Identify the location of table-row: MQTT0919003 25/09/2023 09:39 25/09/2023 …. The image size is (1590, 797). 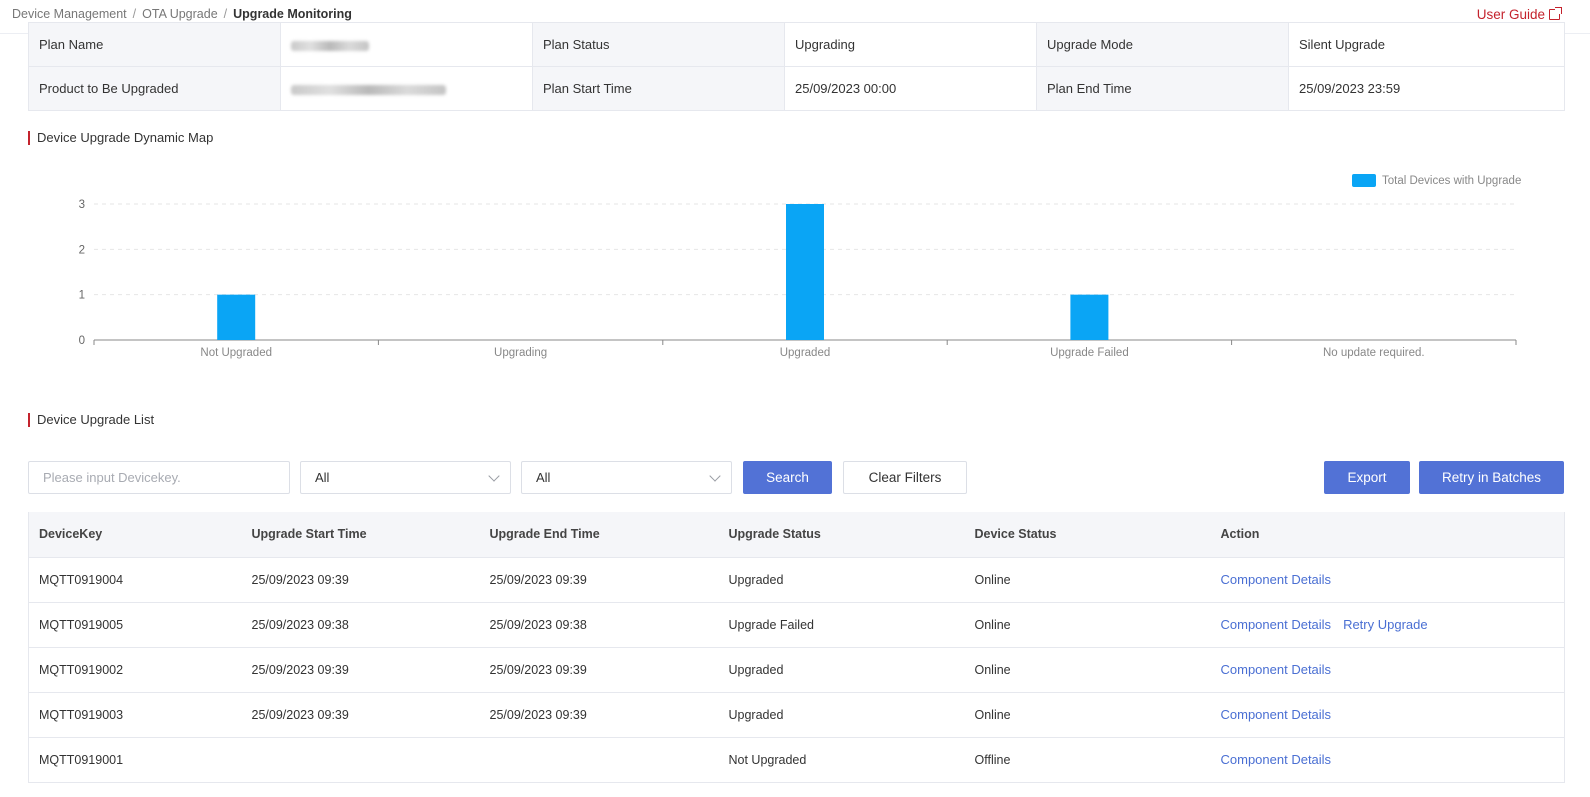
(796, 715).